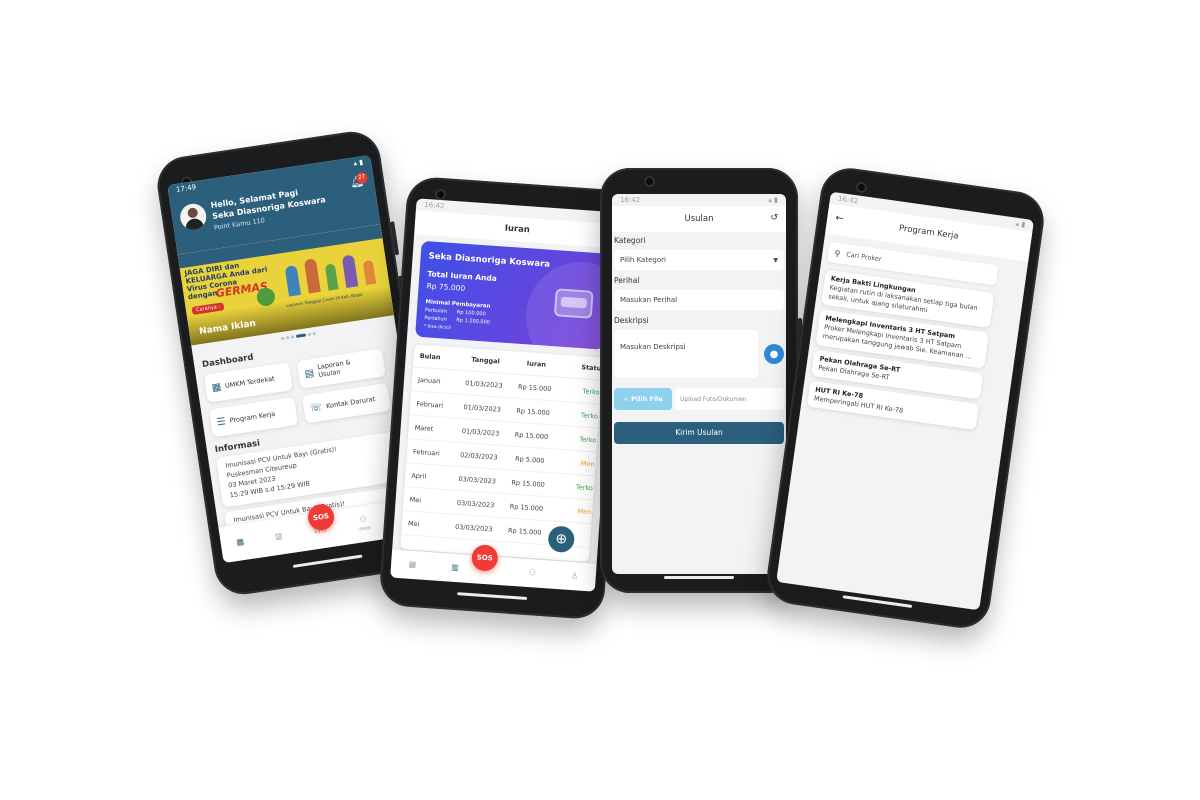 The image size is (1200, 800). I want to click on page-title: Usulan, so click(699, 219).